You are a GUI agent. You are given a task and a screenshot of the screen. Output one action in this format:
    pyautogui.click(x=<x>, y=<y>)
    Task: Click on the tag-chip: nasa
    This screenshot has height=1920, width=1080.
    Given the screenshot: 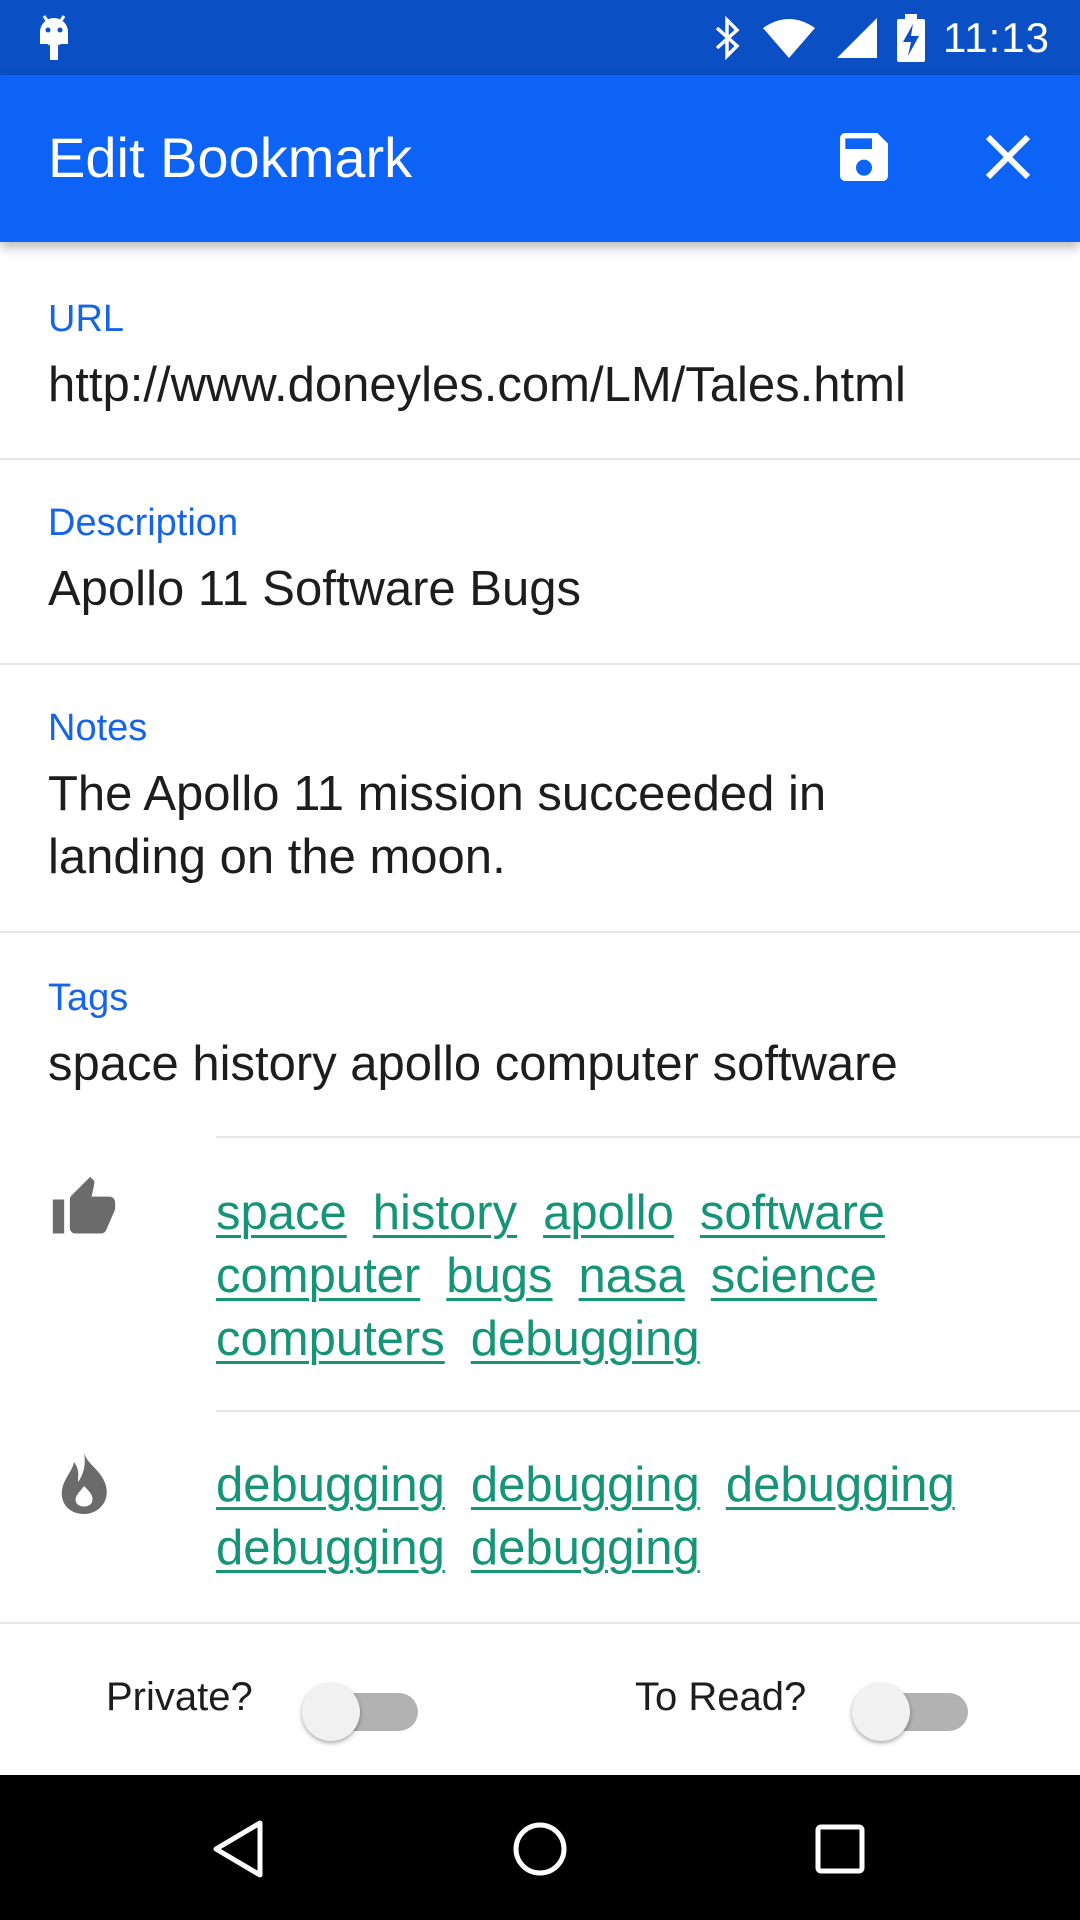 What is the action you would take?
    pyautogui.click(x=632, y=1276)
    